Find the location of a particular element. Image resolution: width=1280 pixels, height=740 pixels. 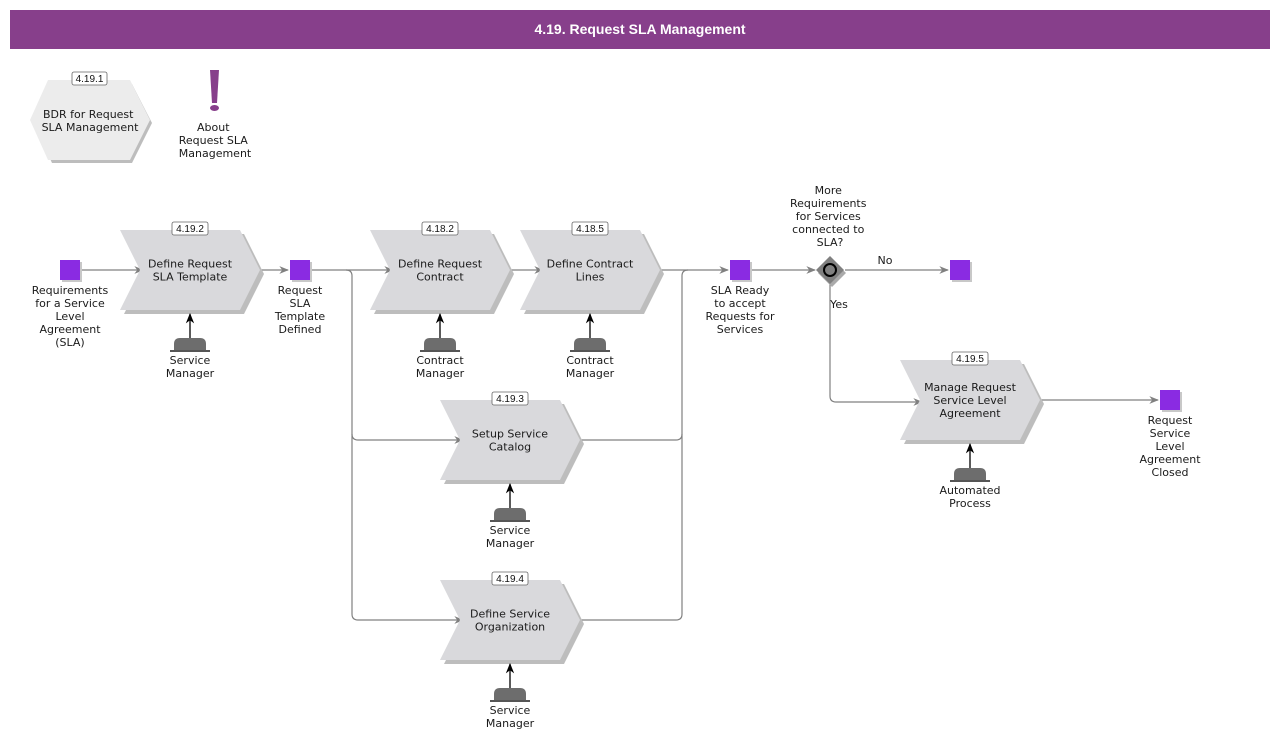

task-label: Define Request SLA Template is located at coordinates (190, 271).